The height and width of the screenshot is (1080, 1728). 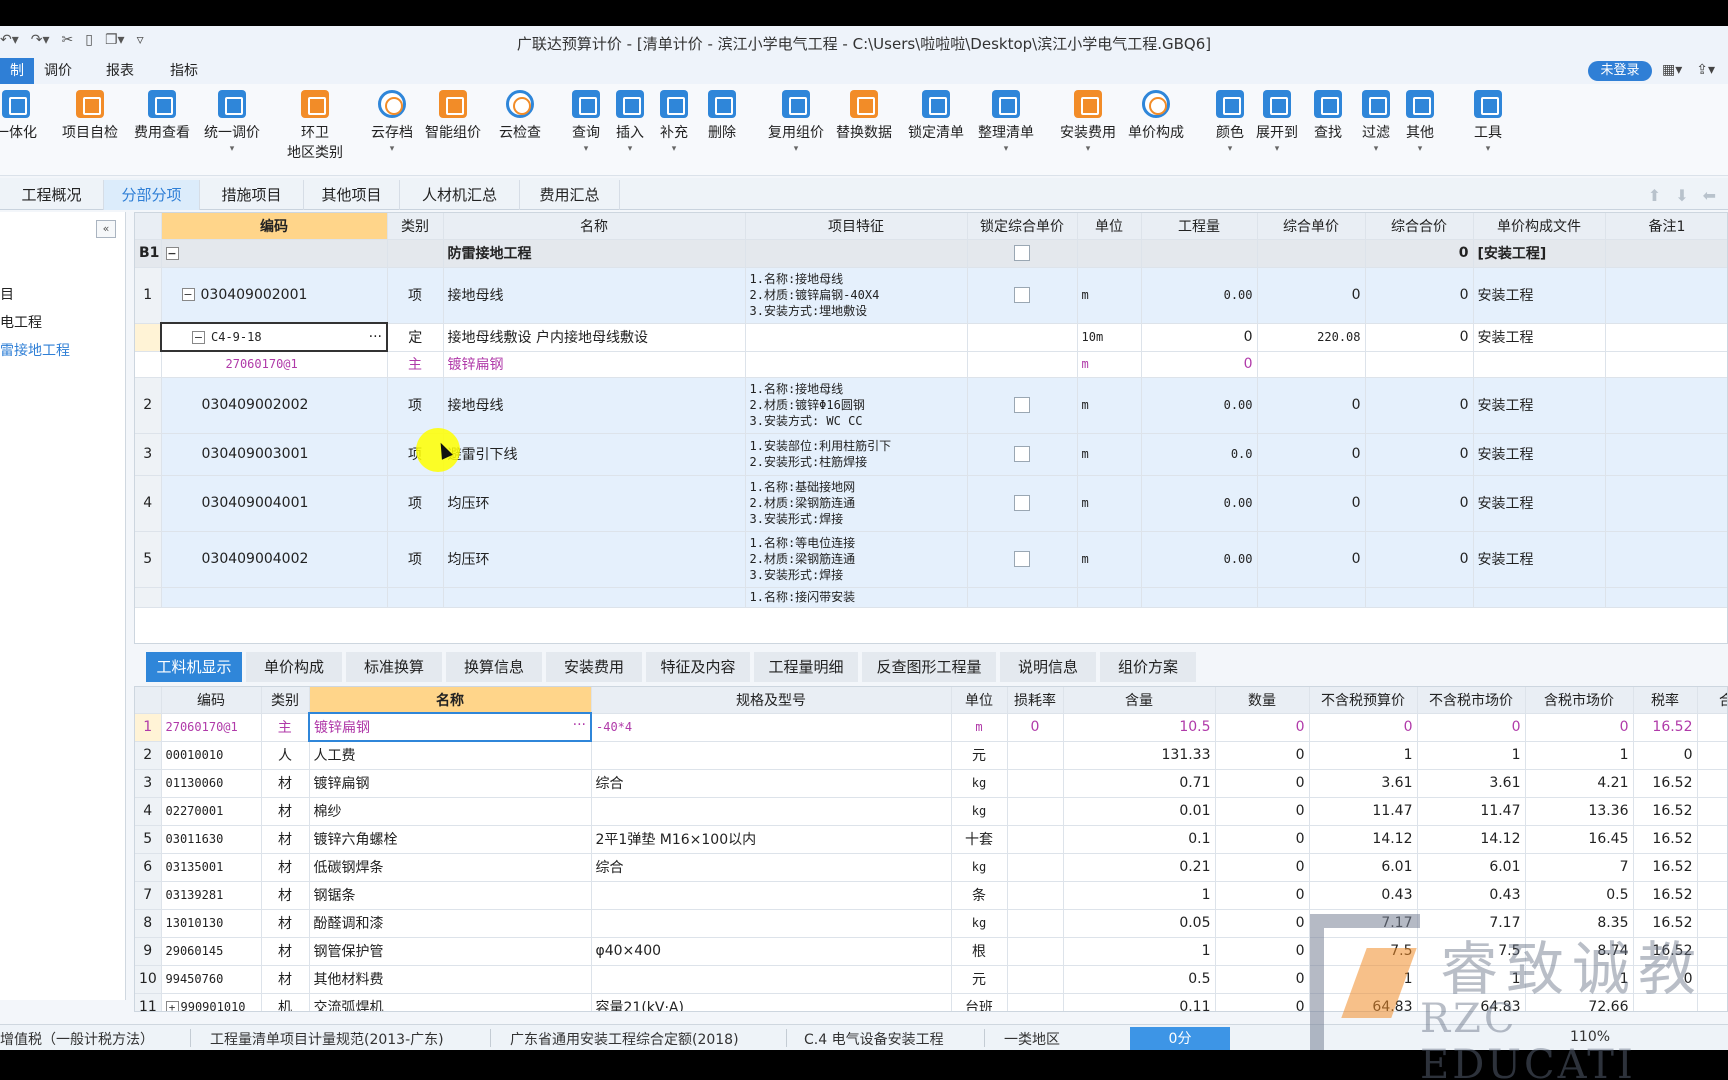 What do you see at coordinates (930, 667) in the screenshot?
I see `tab-reverse-graphic-quantity: 反查图形工程量` at bounding box center [930, 667].